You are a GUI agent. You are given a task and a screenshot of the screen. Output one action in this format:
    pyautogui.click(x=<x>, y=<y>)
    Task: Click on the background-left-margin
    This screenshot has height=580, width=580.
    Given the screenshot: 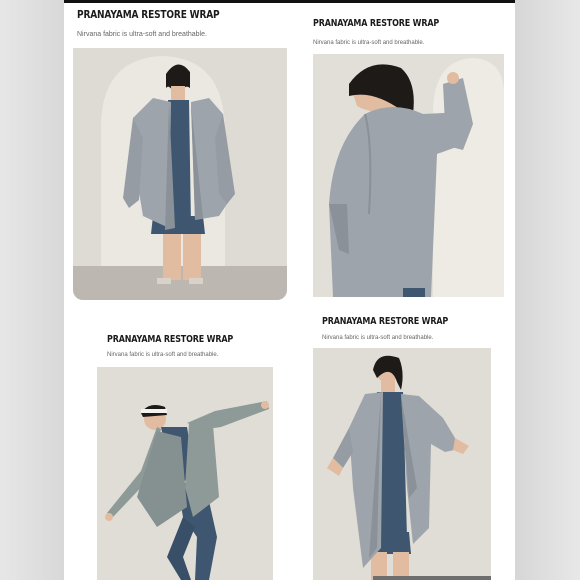 What is the action you would take?
    pyautogui.click(x=32, y=290)
    